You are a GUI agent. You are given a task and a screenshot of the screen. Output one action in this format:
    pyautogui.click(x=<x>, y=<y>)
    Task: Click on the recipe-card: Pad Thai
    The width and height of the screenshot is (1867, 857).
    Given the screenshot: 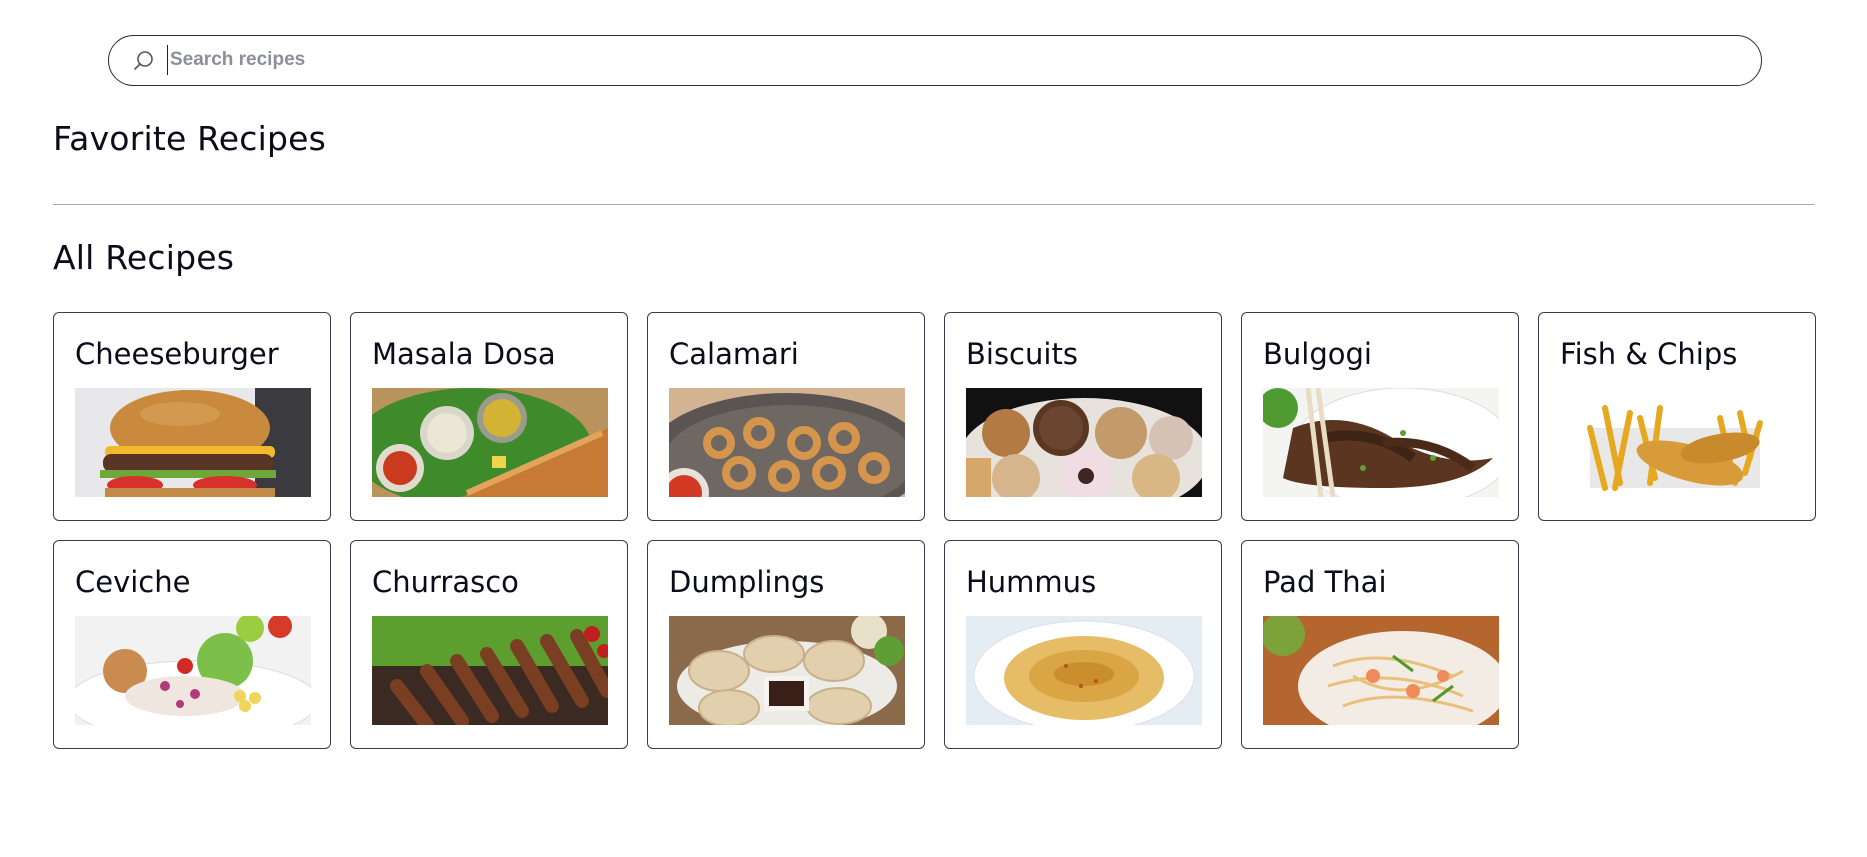 What is the action you would take?
    pyautogui.click(x=1380, y=644)
    